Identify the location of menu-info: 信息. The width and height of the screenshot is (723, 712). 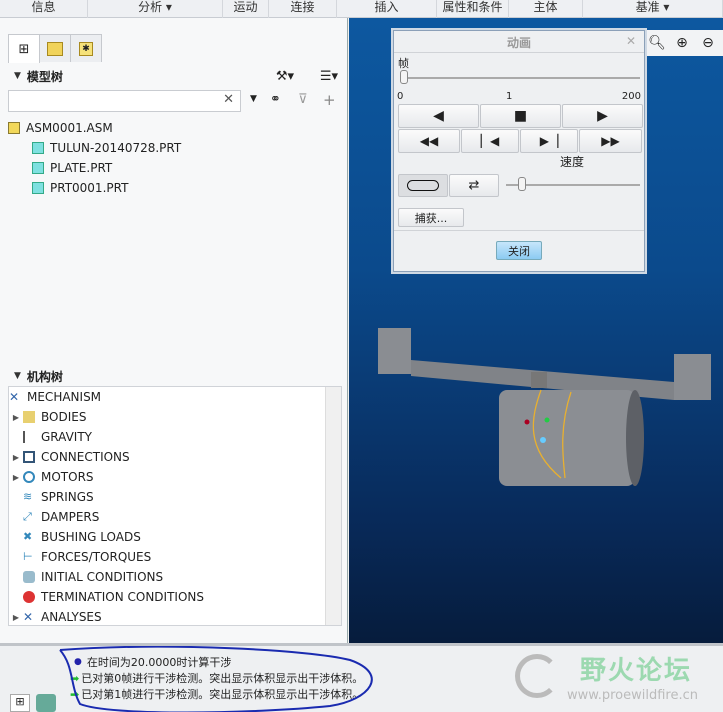
(44, 9).